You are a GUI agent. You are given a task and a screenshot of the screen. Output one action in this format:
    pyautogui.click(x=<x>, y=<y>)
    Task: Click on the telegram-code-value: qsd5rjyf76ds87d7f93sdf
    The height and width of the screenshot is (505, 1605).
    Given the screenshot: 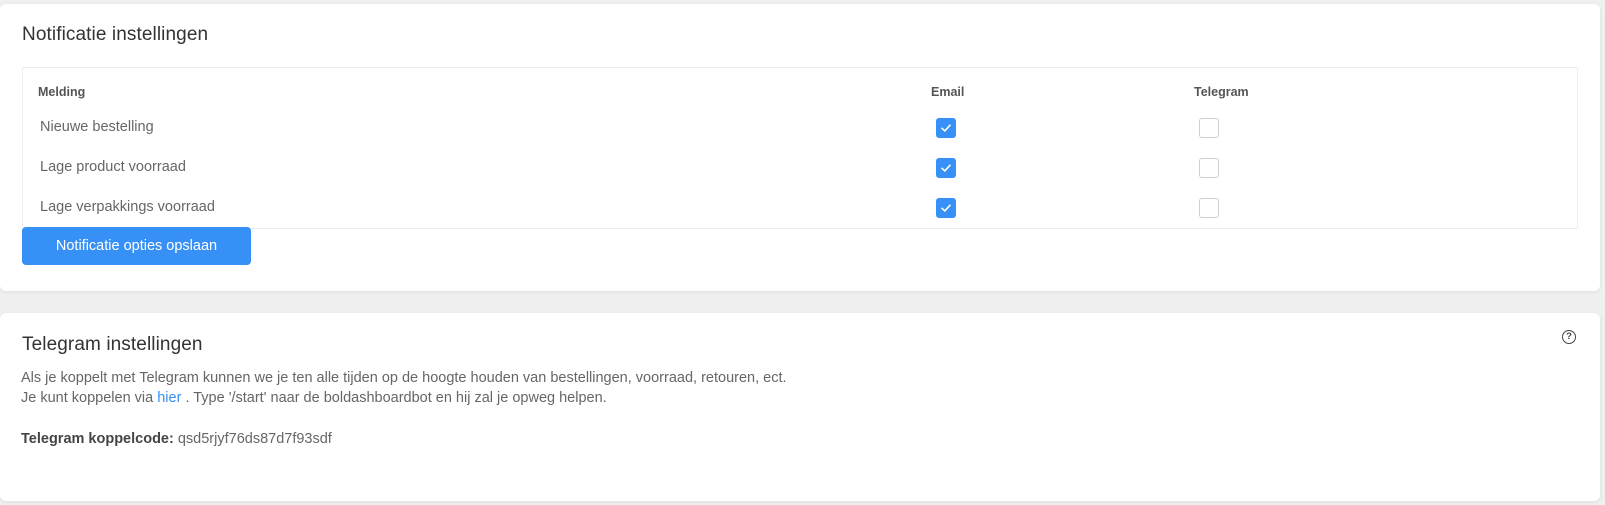 What is the action you would take?
    pyautogui.click(x=254, y=439)
    